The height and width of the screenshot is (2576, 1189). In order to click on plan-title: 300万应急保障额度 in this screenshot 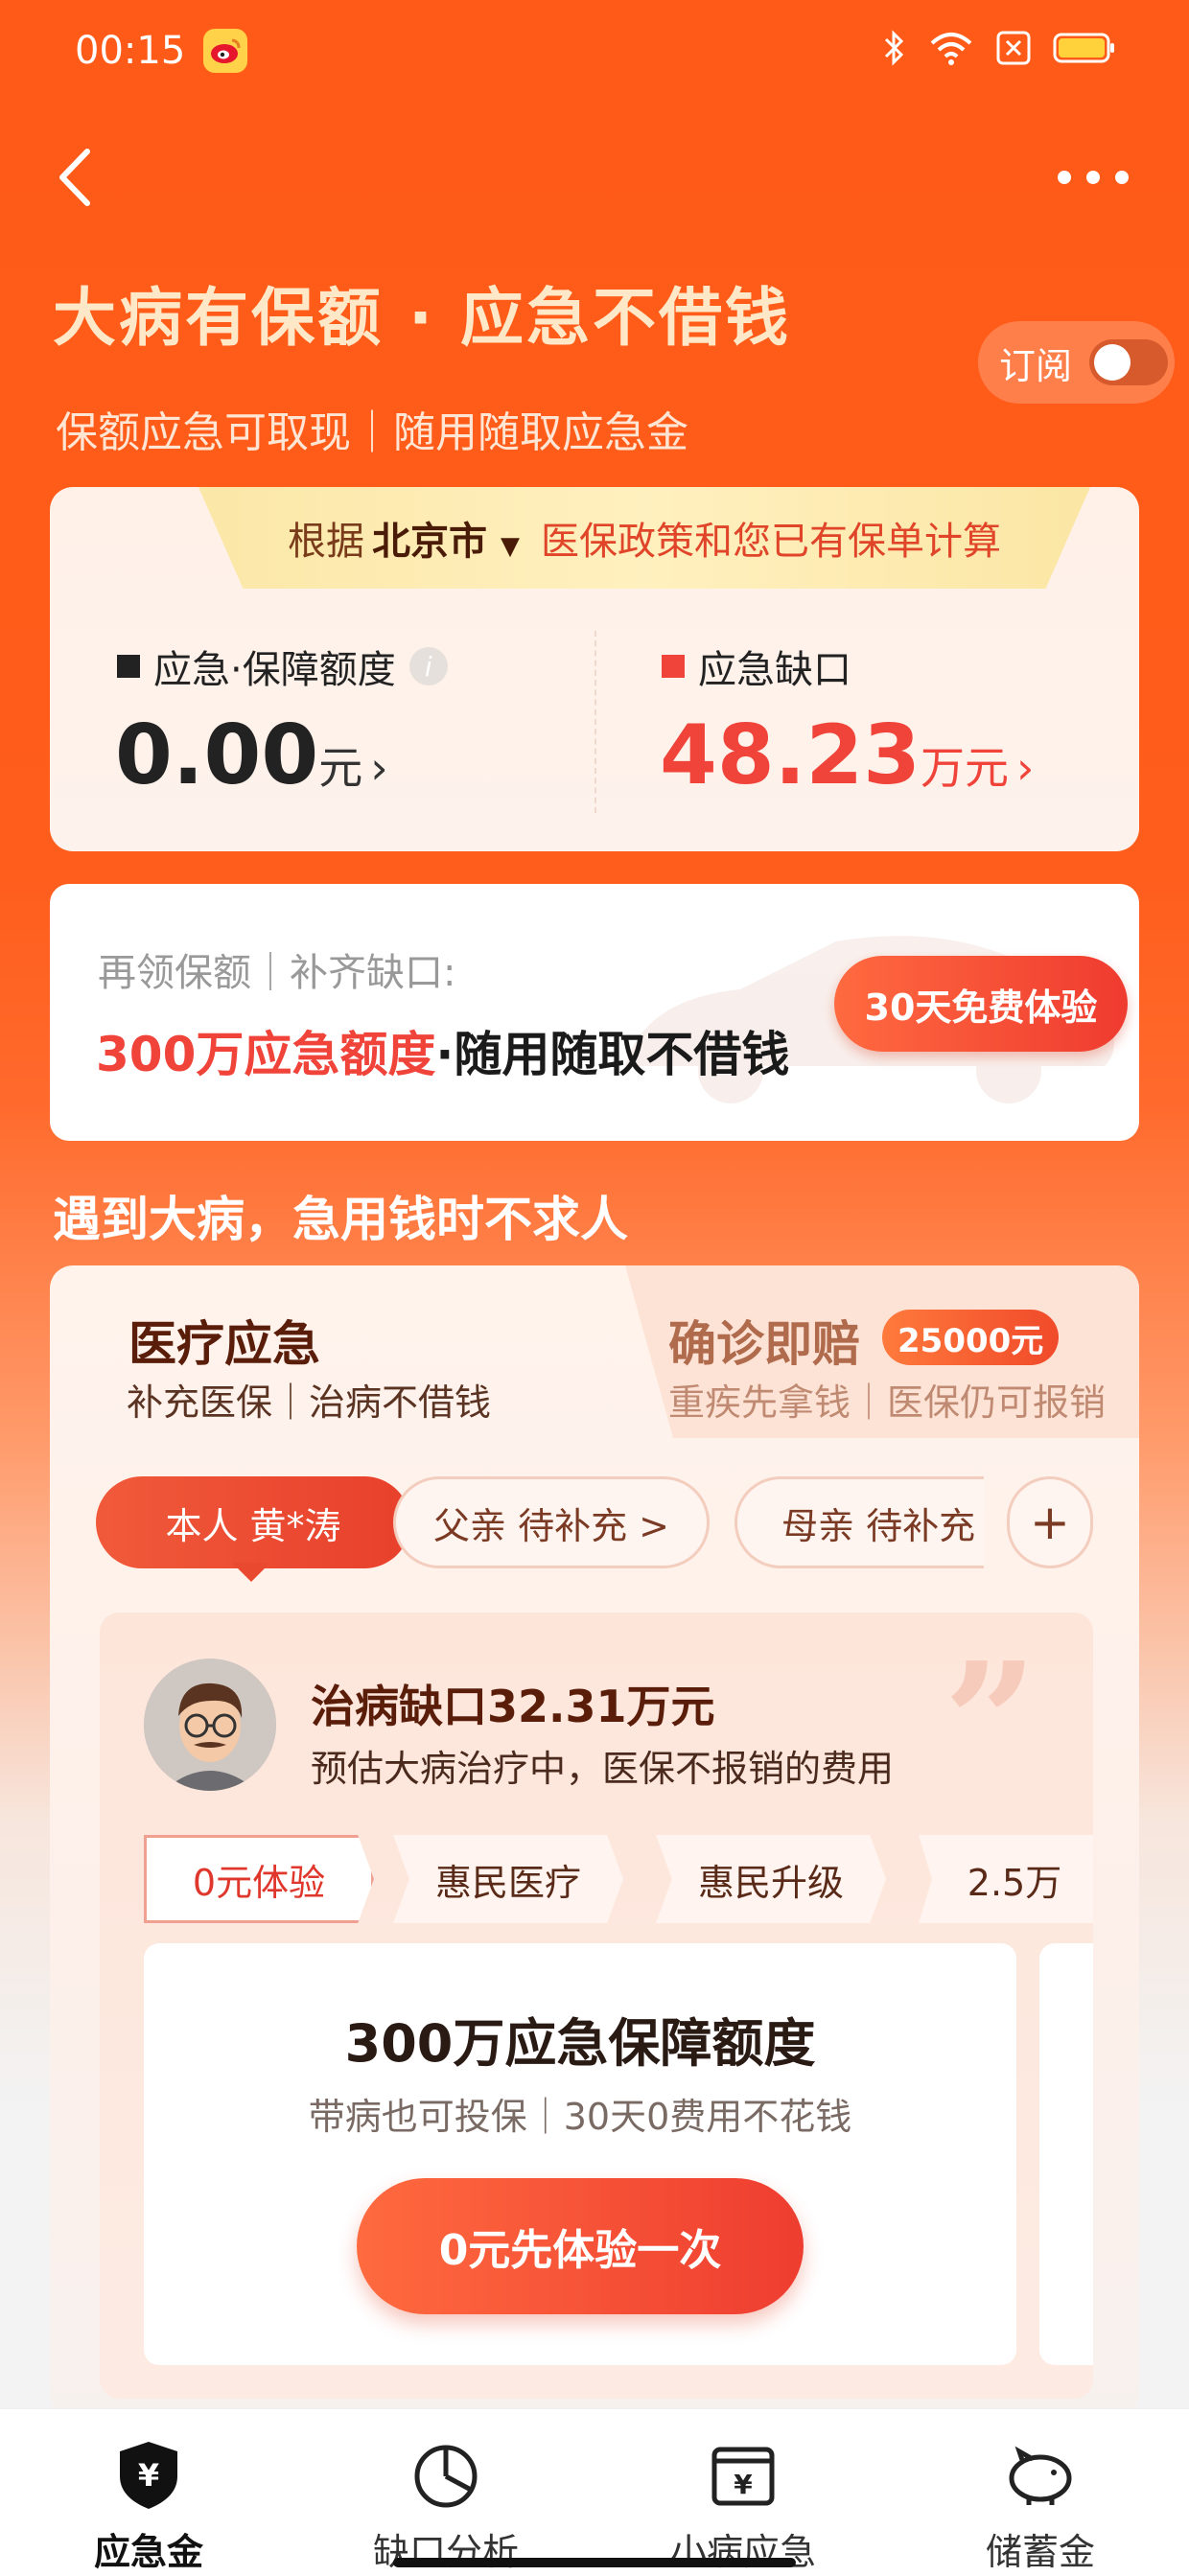, I will do `click(580, 2043)`.